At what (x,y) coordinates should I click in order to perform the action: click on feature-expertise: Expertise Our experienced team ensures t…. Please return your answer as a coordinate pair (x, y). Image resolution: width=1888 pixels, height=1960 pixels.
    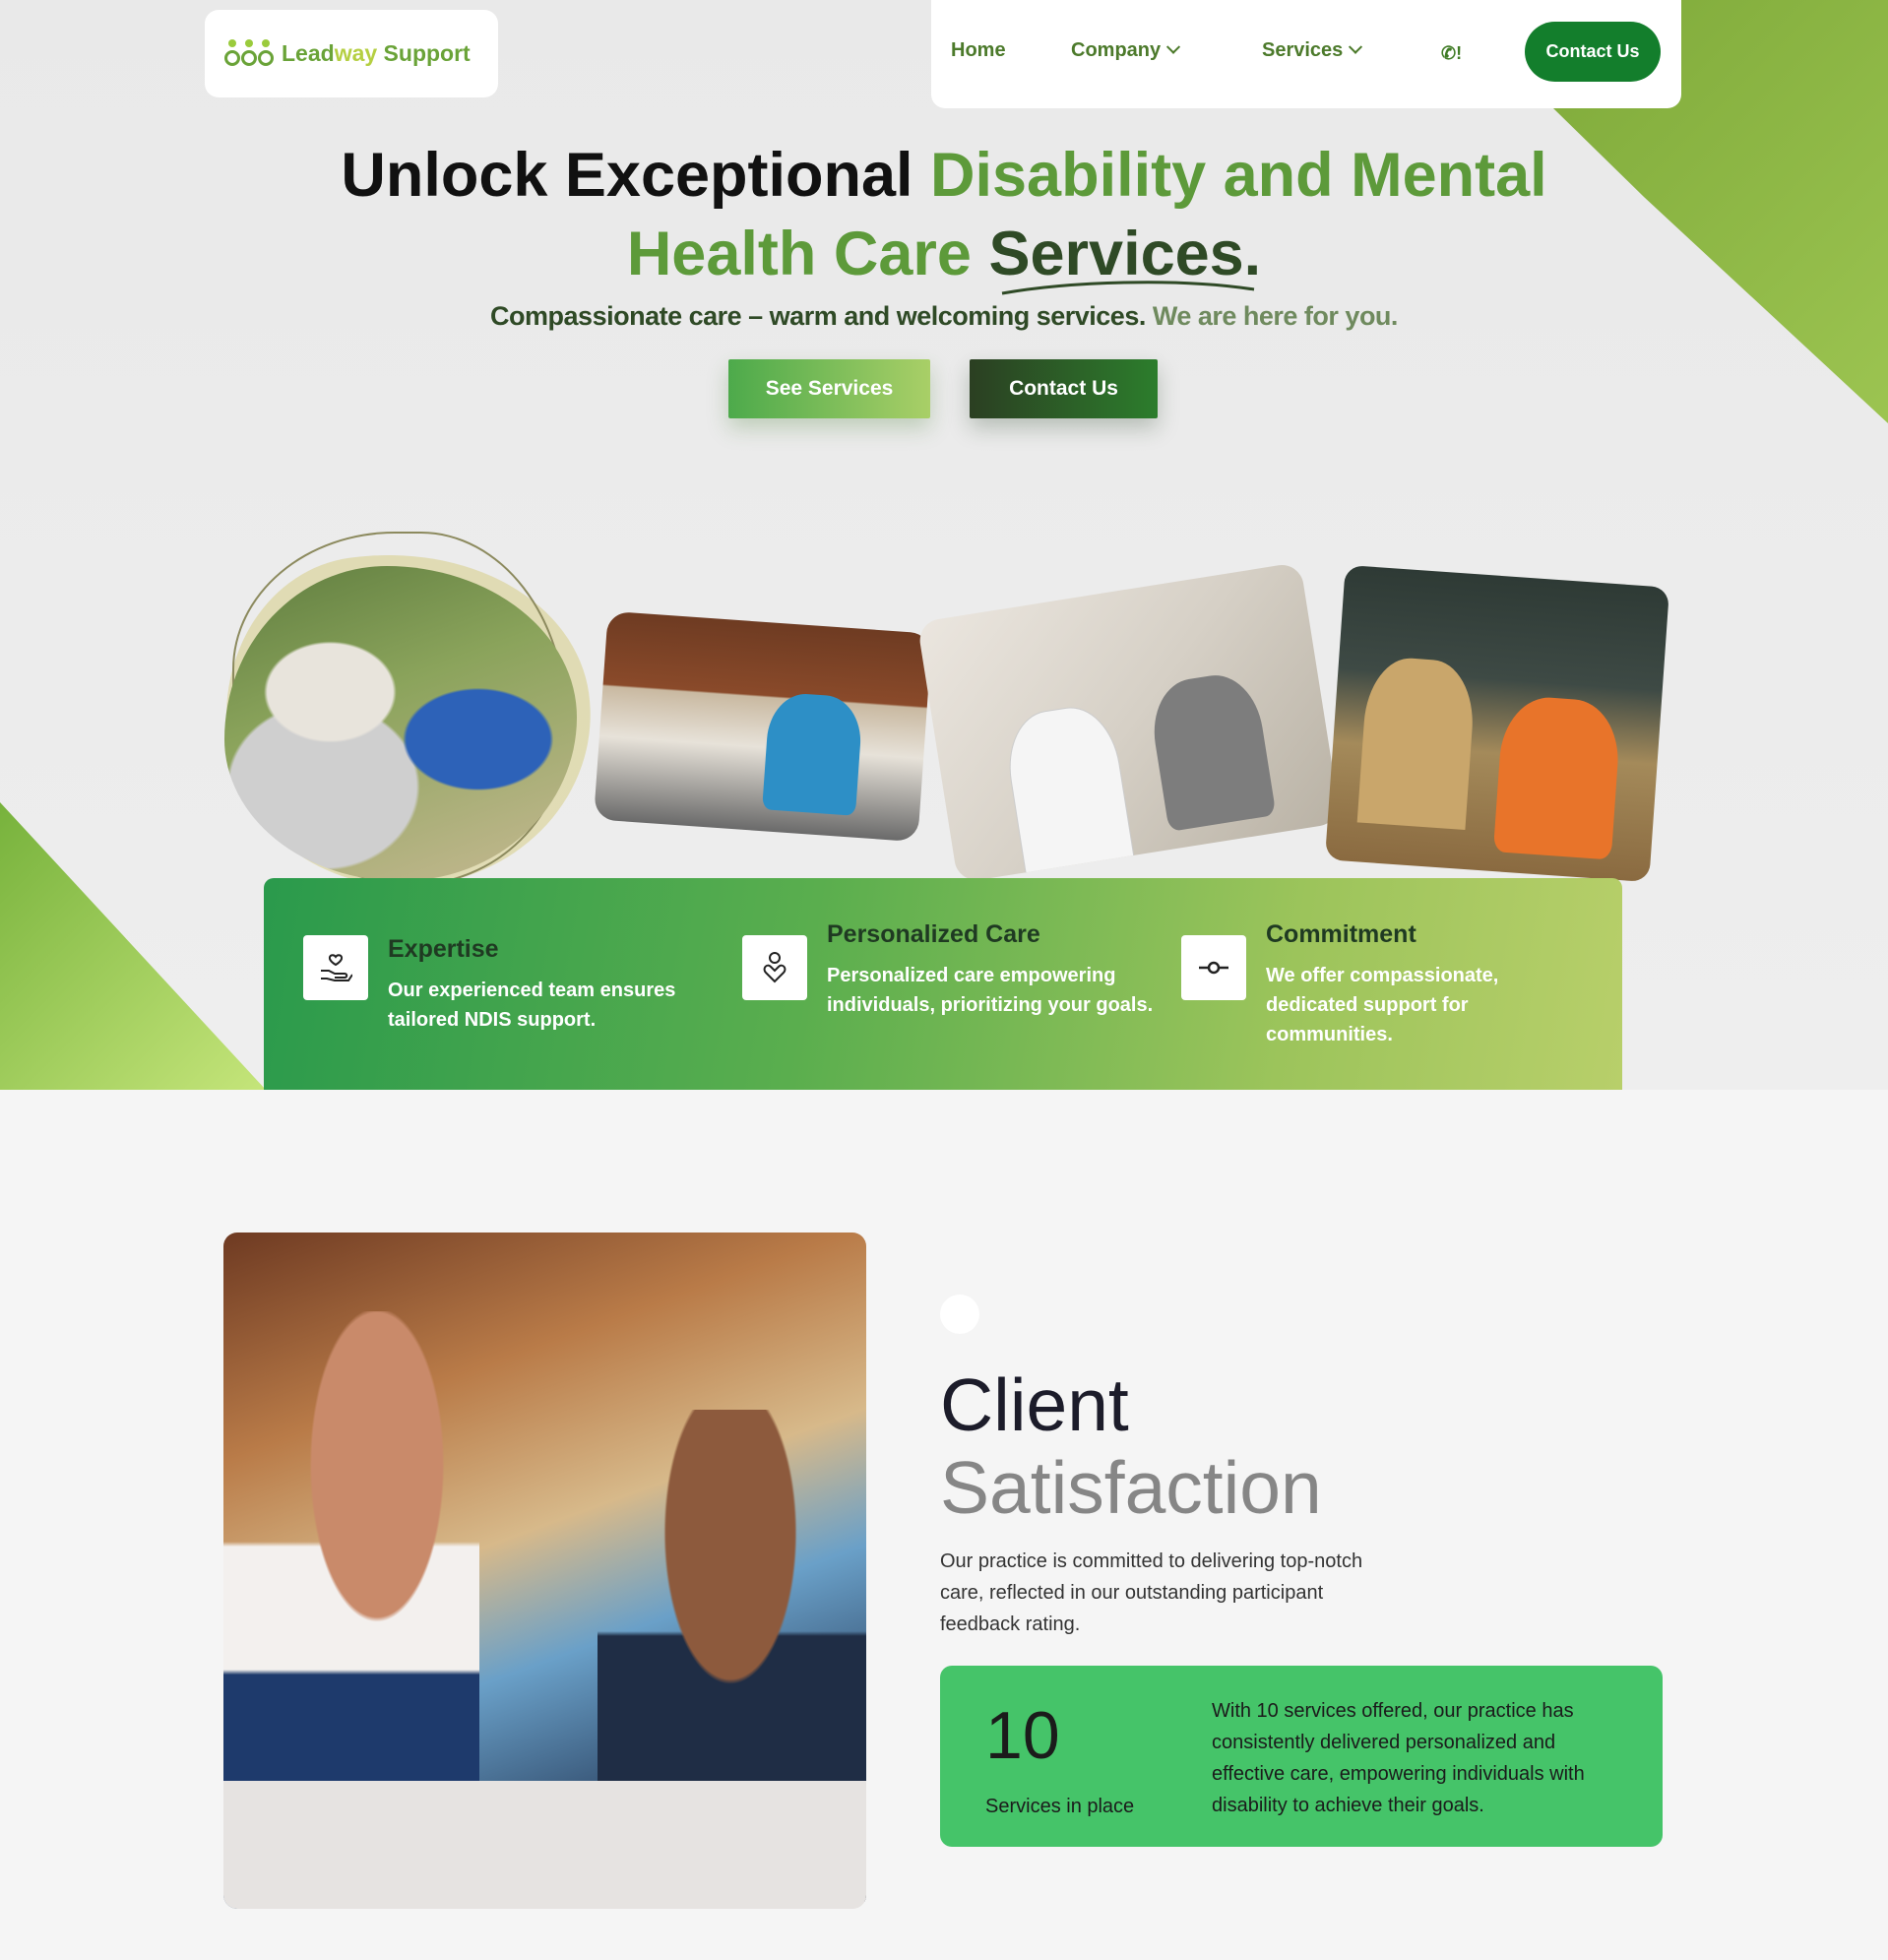
    Looking at the image, I should click on (510, 985).